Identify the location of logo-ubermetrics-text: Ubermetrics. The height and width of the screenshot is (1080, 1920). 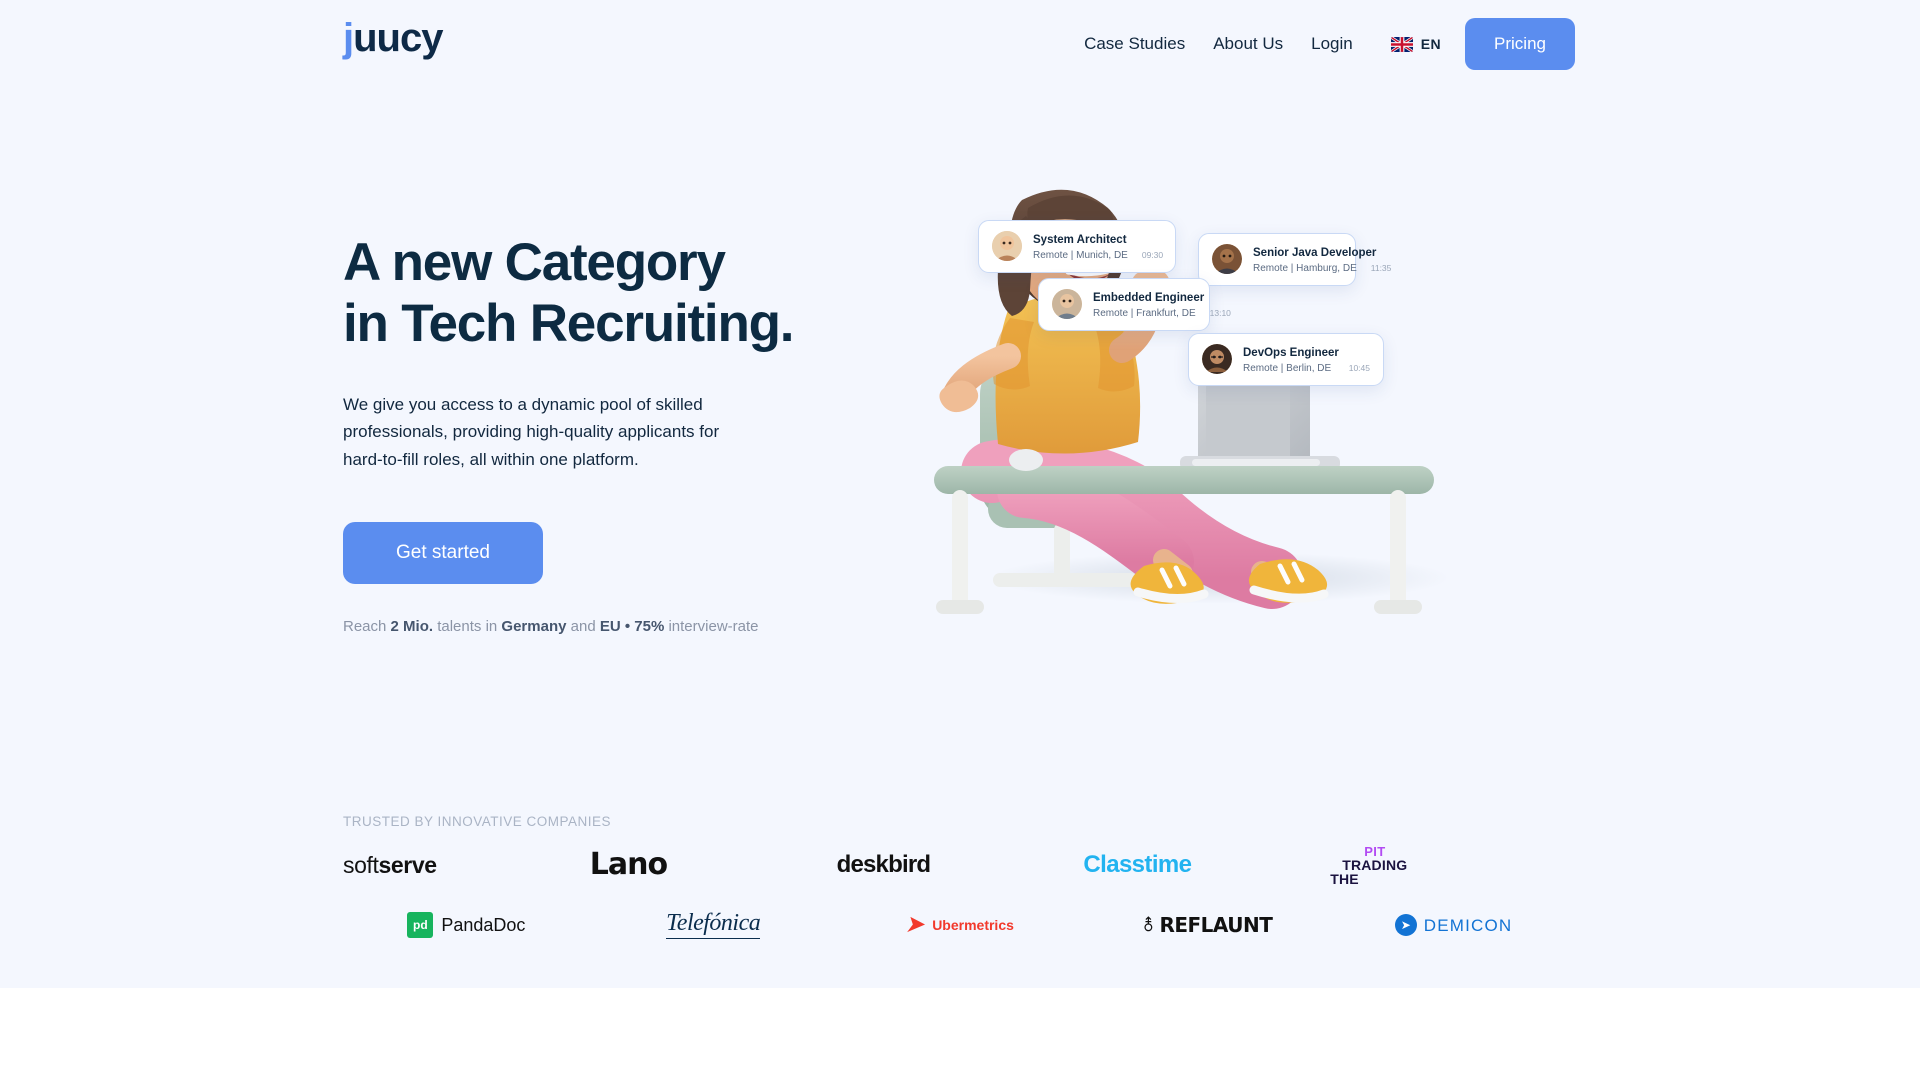
(973, 925).